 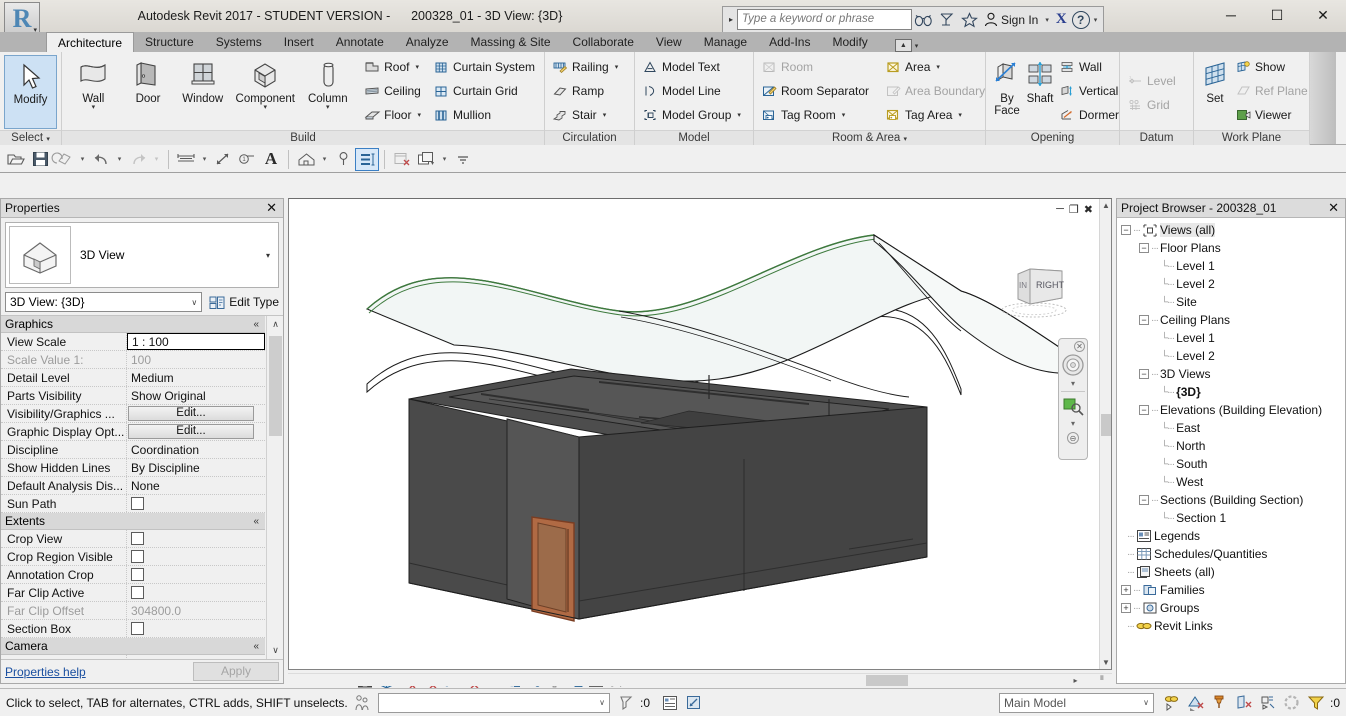 What do you see at coordinates (393, 115) in the screenshot?
I see `floor-button: Floor ▾` at bounding box center [393, 115].